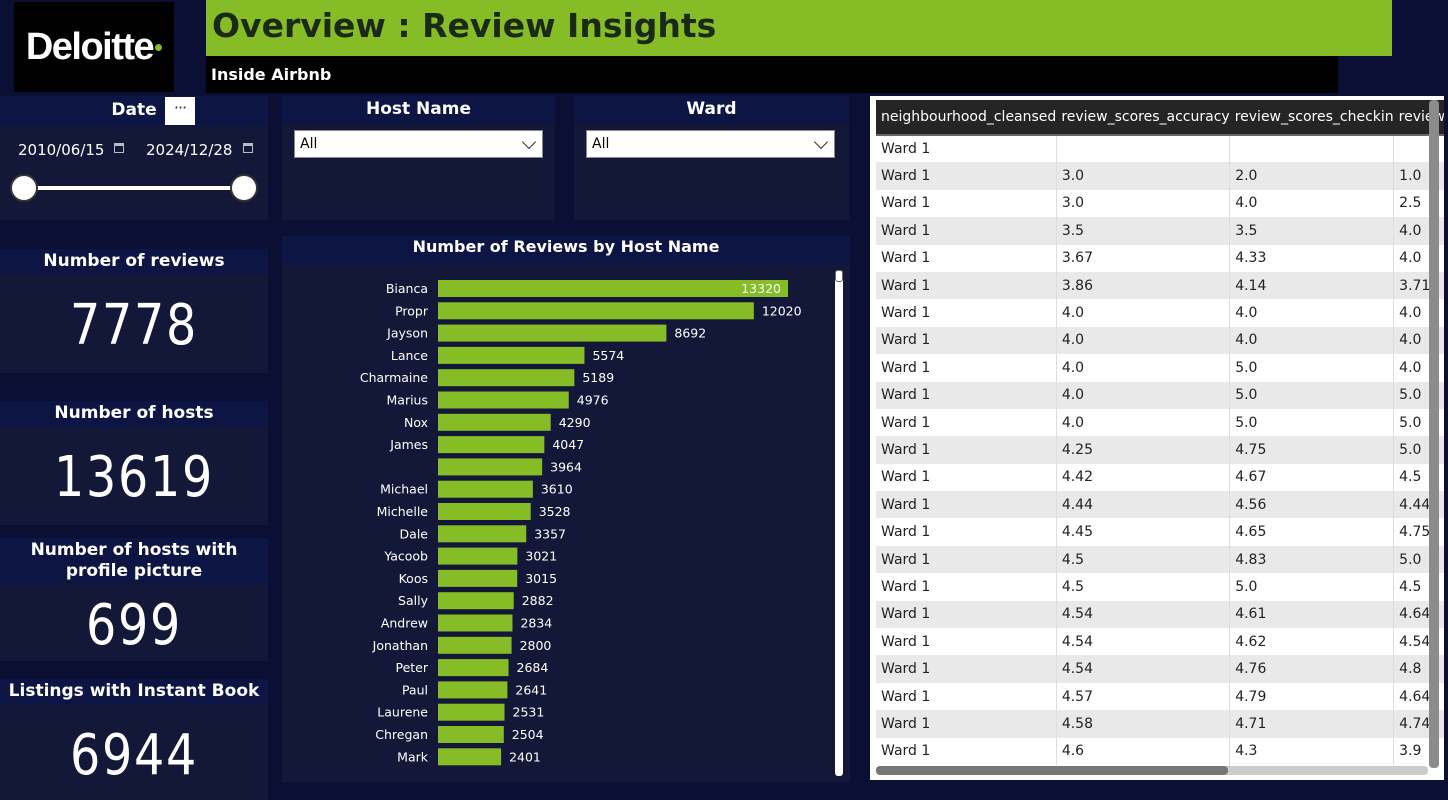 This screenshot has height=800, width=1448. What do you see at coordinates (403, 511) in the screenshot?
I see `category-label: Michelle` at bounding box center [403, 511].